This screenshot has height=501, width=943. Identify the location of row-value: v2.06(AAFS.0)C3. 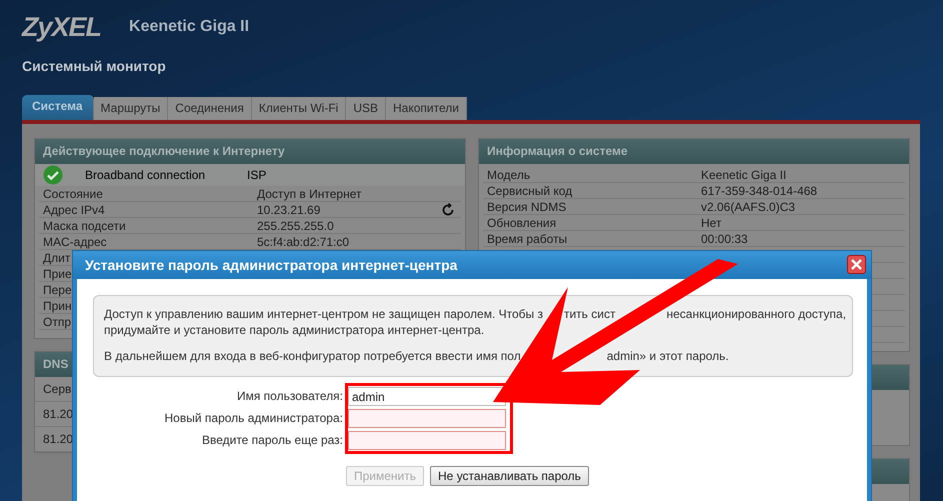
(748, 207).